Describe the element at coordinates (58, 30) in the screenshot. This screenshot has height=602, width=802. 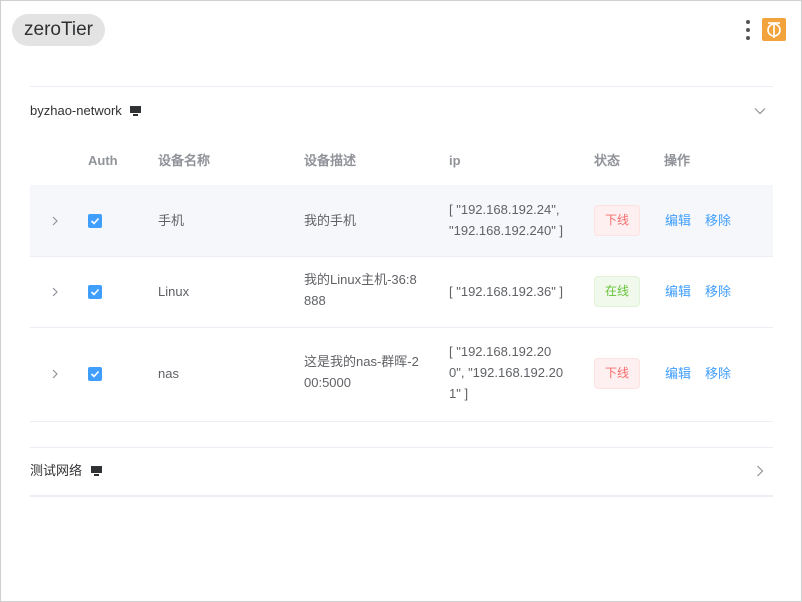
I see `app-title: zeroTier` at that location.